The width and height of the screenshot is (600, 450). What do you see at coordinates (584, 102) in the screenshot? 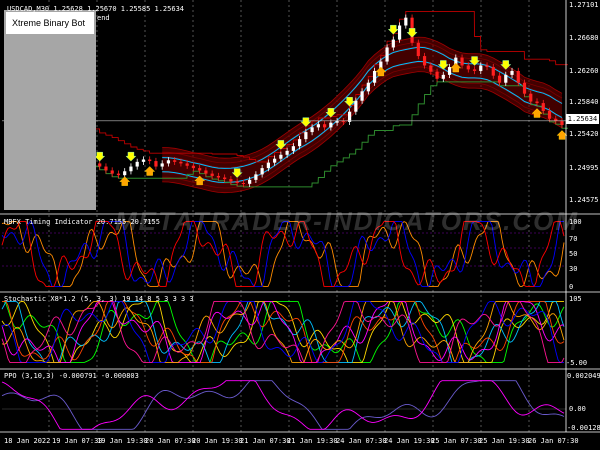
I see `y-tick-label: 1.25840` at bounding box center [584, 102].